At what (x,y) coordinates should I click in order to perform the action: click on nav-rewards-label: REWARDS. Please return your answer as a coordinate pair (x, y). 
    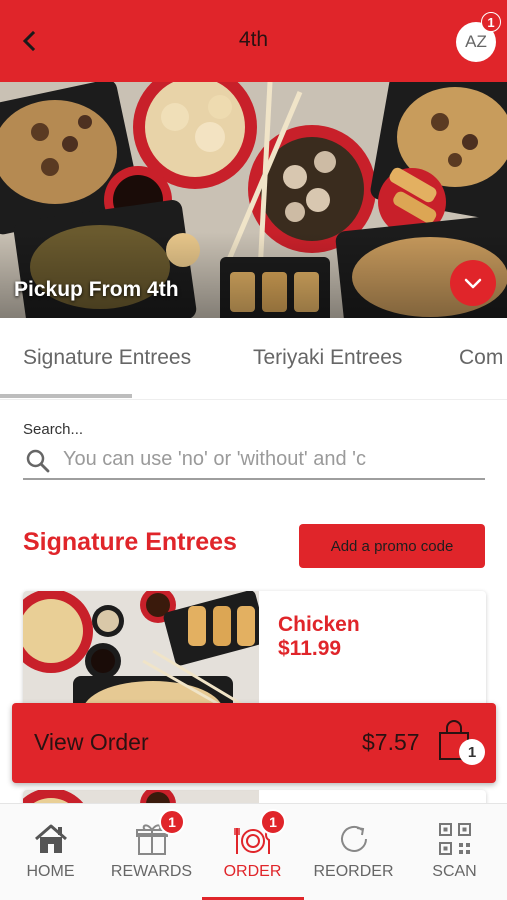
    Looking at the image, I should click on (151, 871).